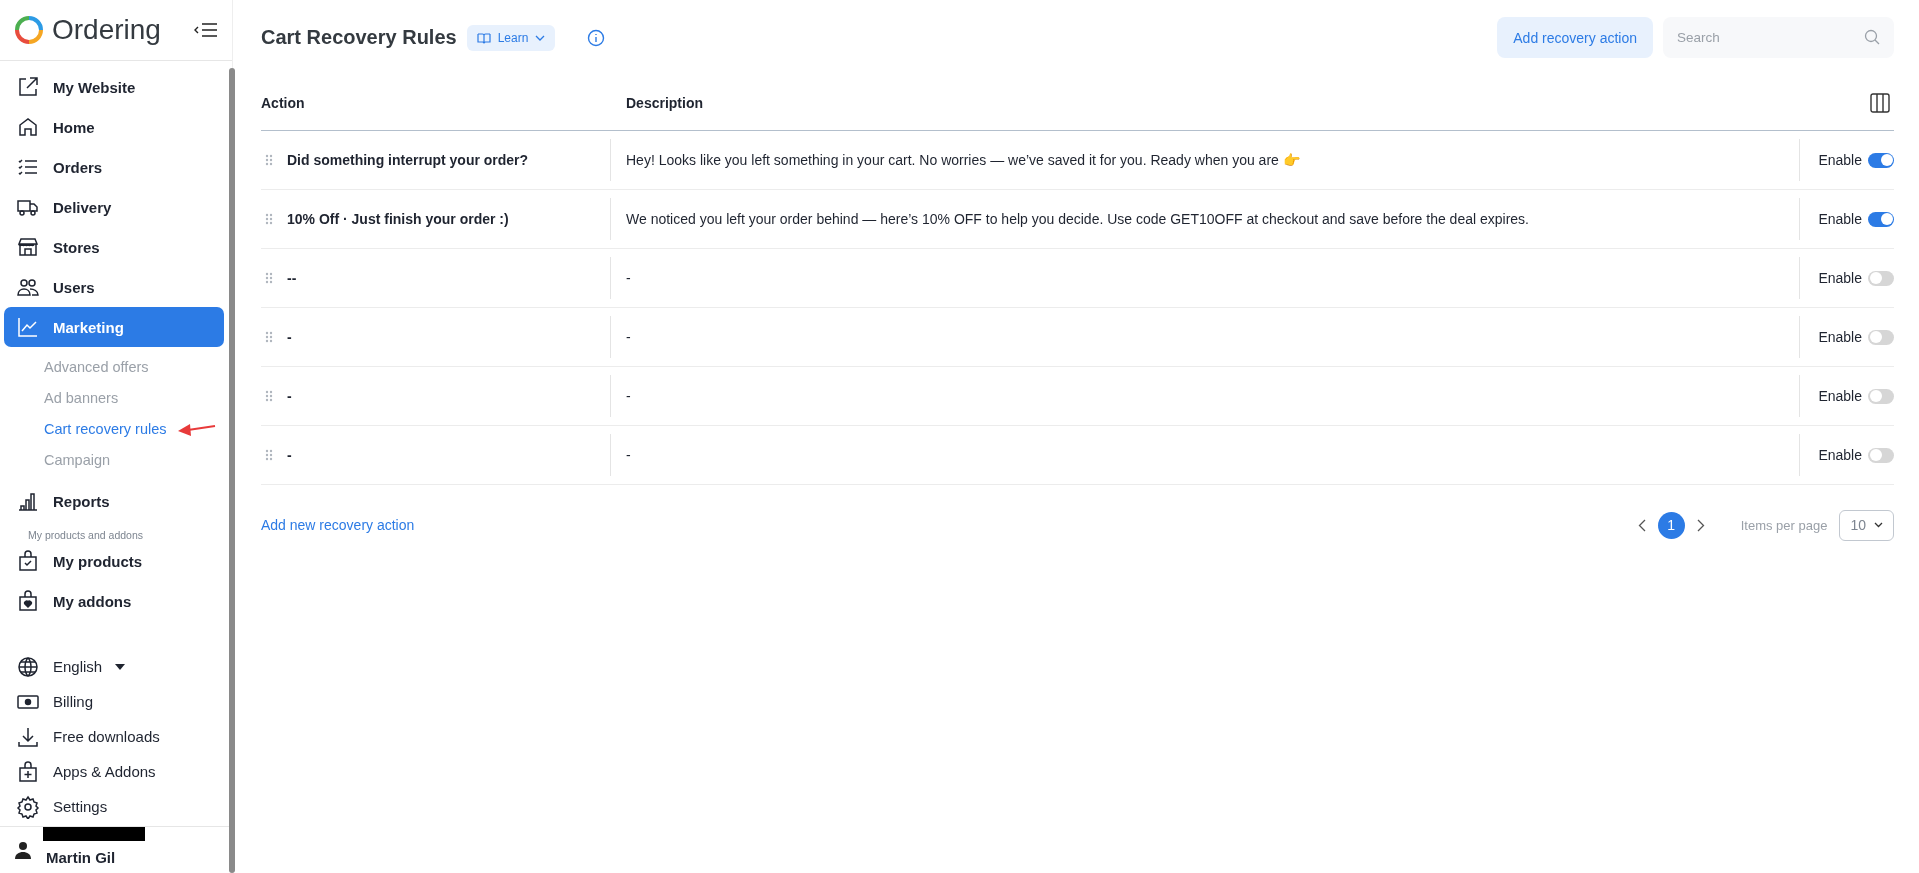  I want to click on bag-heart-icon, so click(28, 601).